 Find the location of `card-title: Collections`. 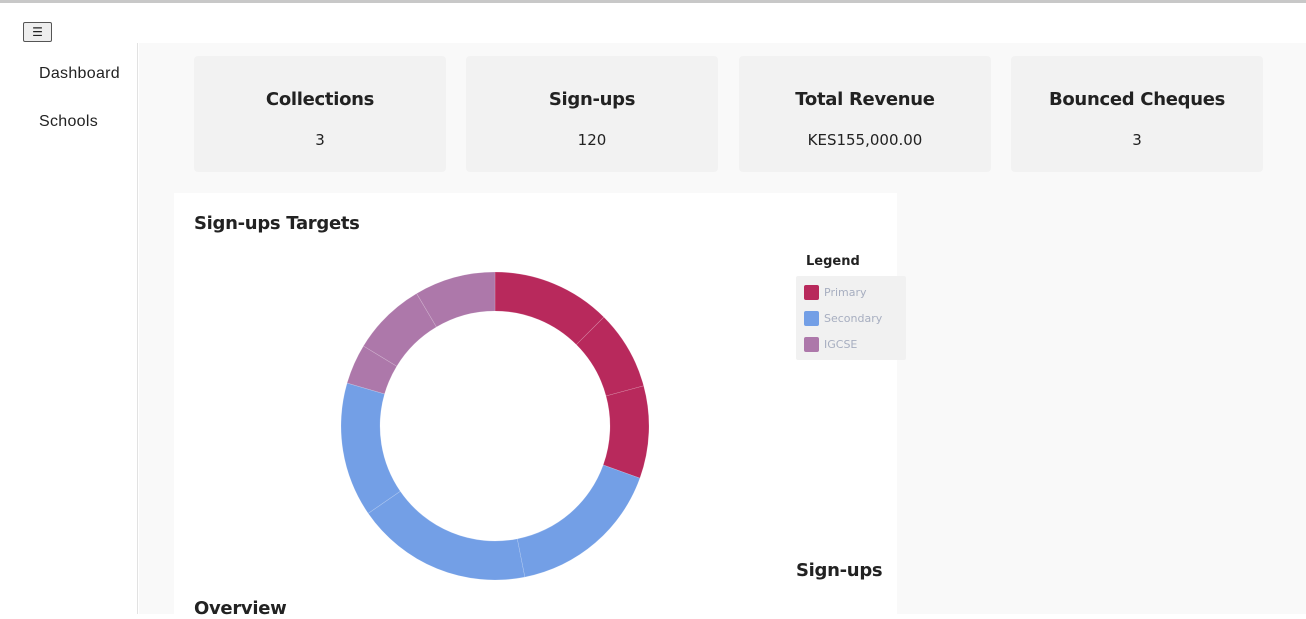

card-title: Collections is located at coordinates (320, 99).